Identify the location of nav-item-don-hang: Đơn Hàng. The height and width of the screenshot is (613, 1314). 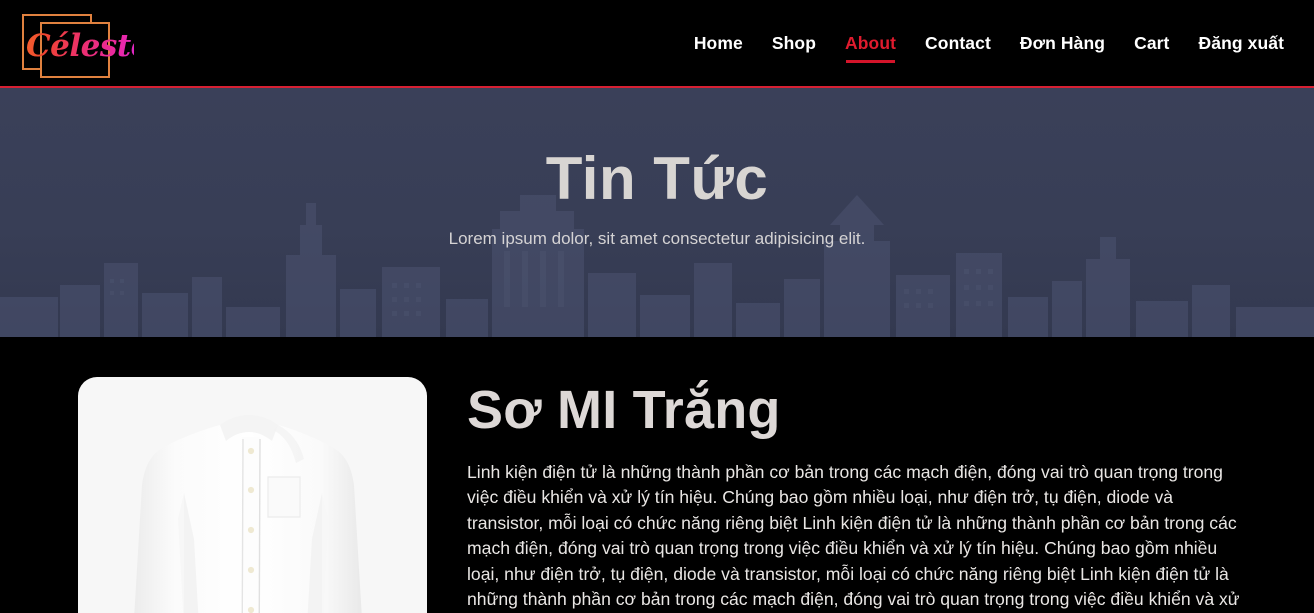
(1062, 43).